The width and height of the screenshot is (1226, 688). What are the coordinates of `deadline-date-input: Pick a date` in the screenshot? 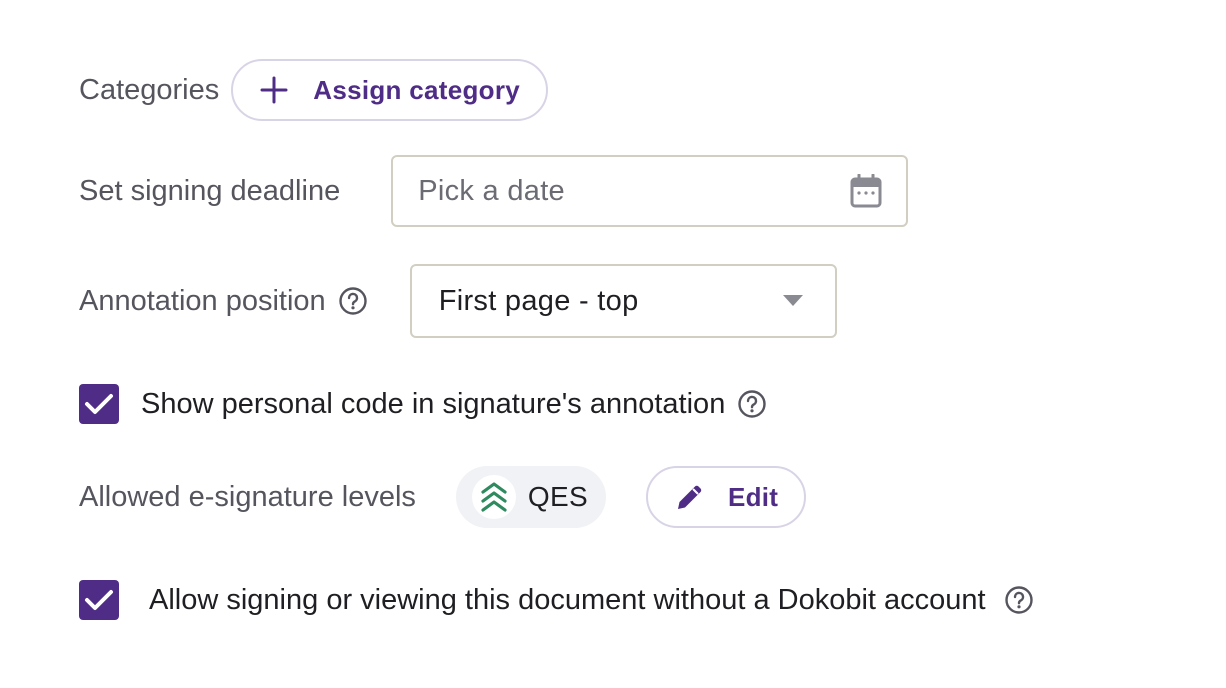 It's located at (650, 191).